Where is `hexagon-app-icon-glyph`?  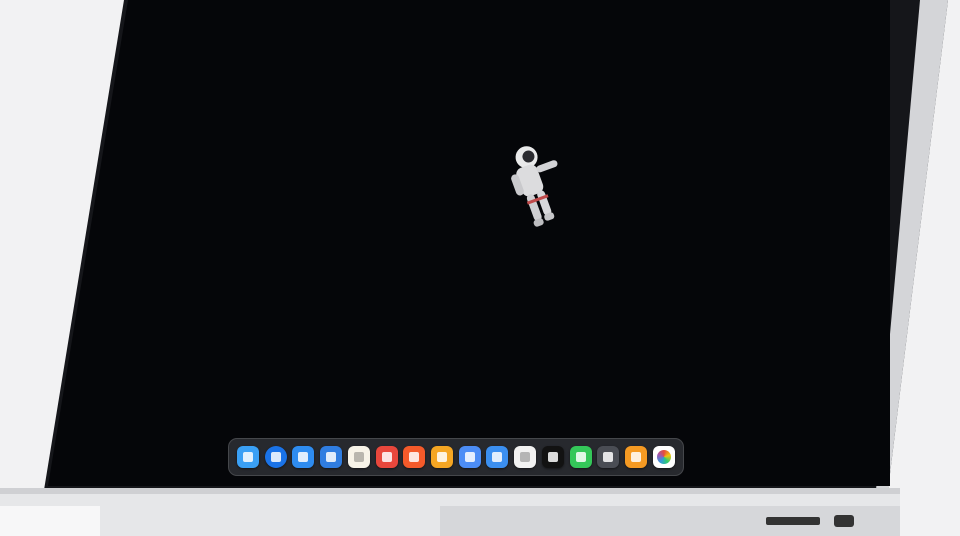
hexagon-app-icon-glyph is located at coordinates (386, 457).